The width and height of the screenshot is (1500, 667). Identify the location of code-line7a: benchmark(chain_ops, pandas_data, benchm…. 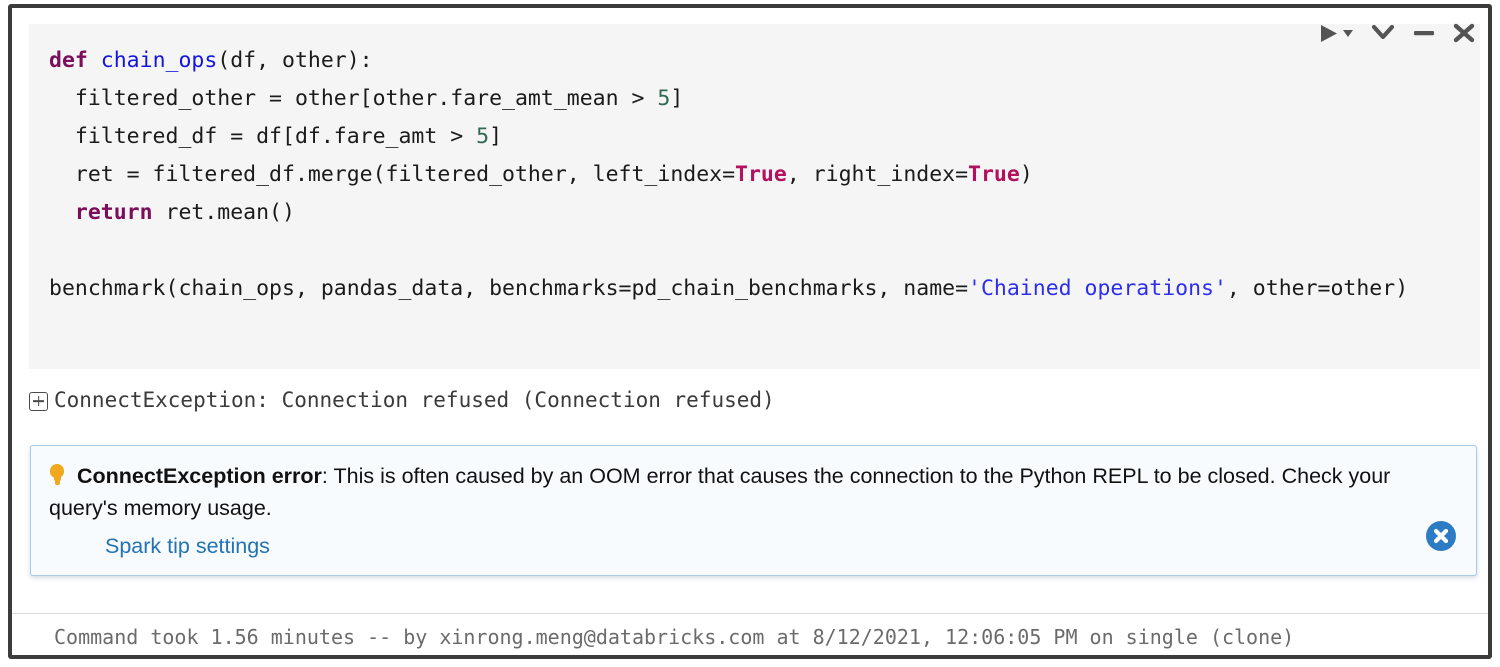
(509, 288).